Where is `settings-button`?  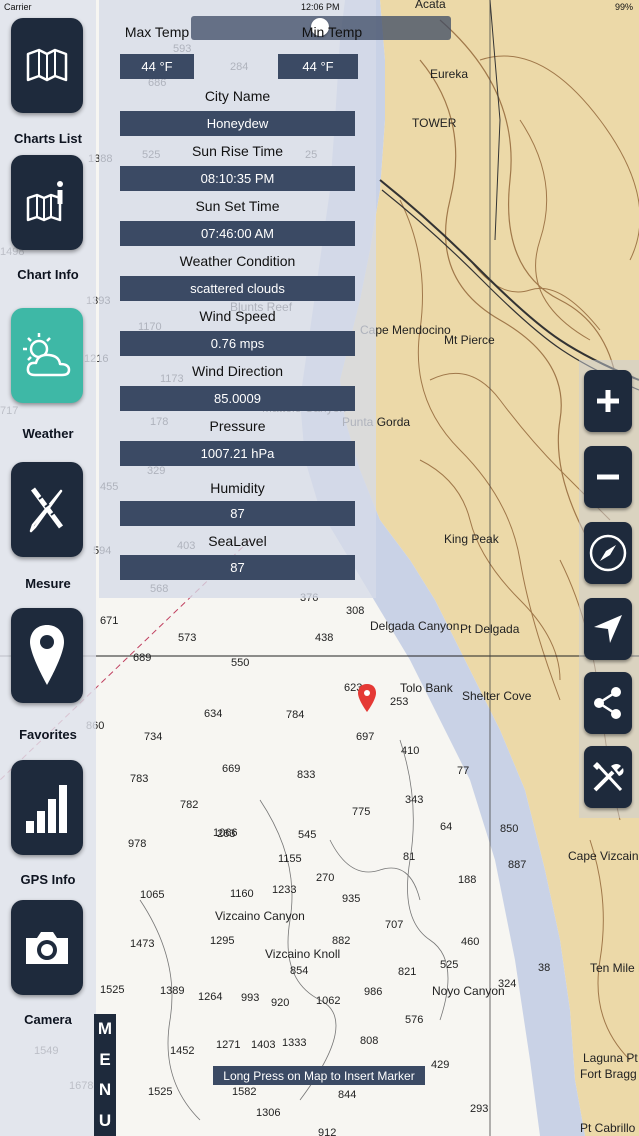 settings-button is located at coordinates (608, 777).